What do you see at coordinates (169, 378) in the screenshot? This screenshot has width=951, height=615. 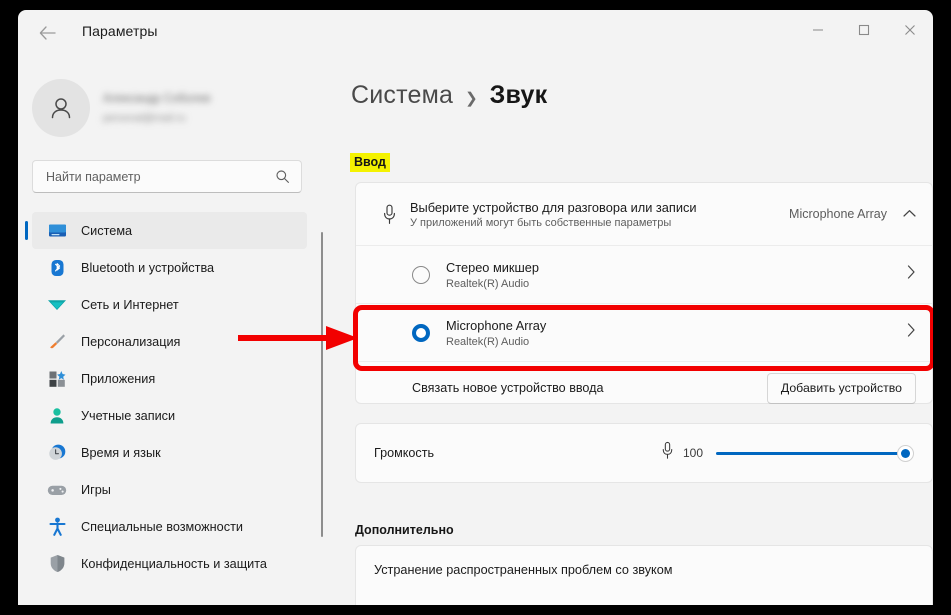 I see `sidebar-item-apps: Приложения` at bounding box center [169, 378].